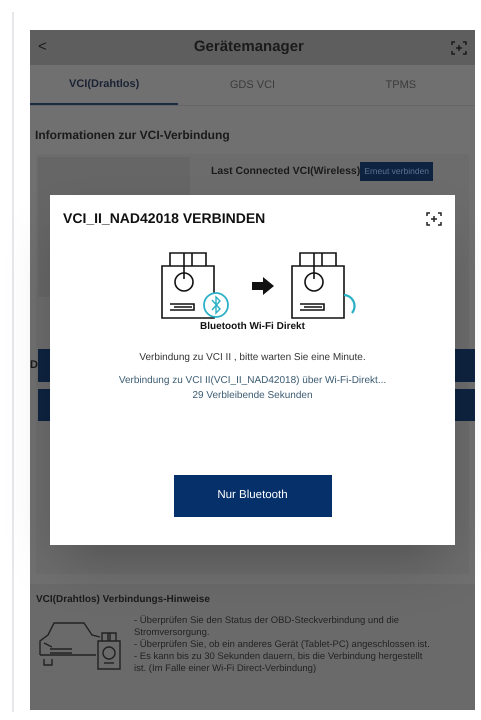 The width and height of the screenshot is (481, 720). Describe the element at coordinates (252, 396) in the screenshot. I see `countdown-text: 29 Verbleibende Sekunden` at that location.